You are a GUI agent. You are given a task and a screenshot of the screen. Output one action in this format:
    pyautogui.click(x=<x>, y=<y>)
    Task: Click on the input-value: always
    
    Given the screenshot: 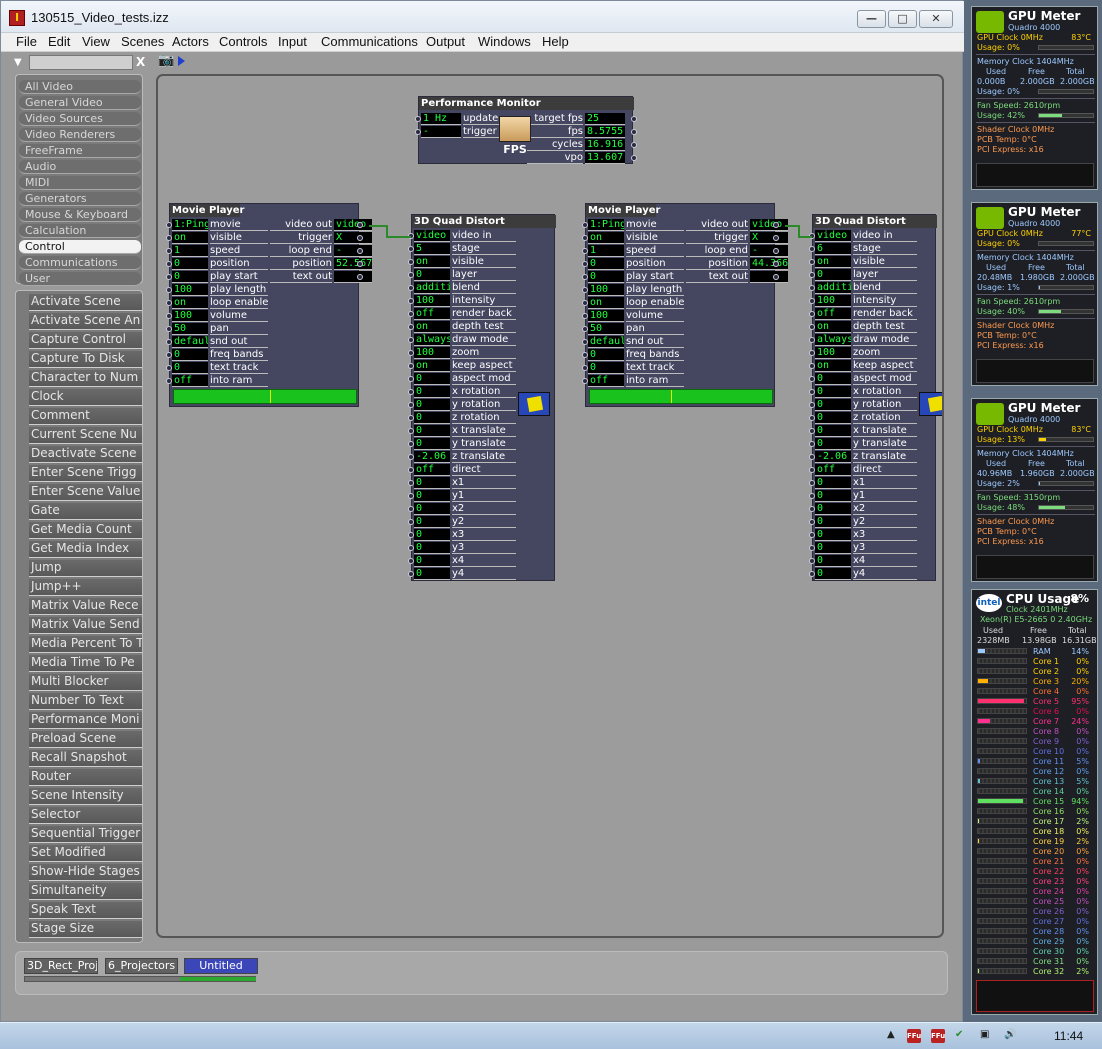 What is the action you would take?
    pyautogui.click(x=432, y=340)
    